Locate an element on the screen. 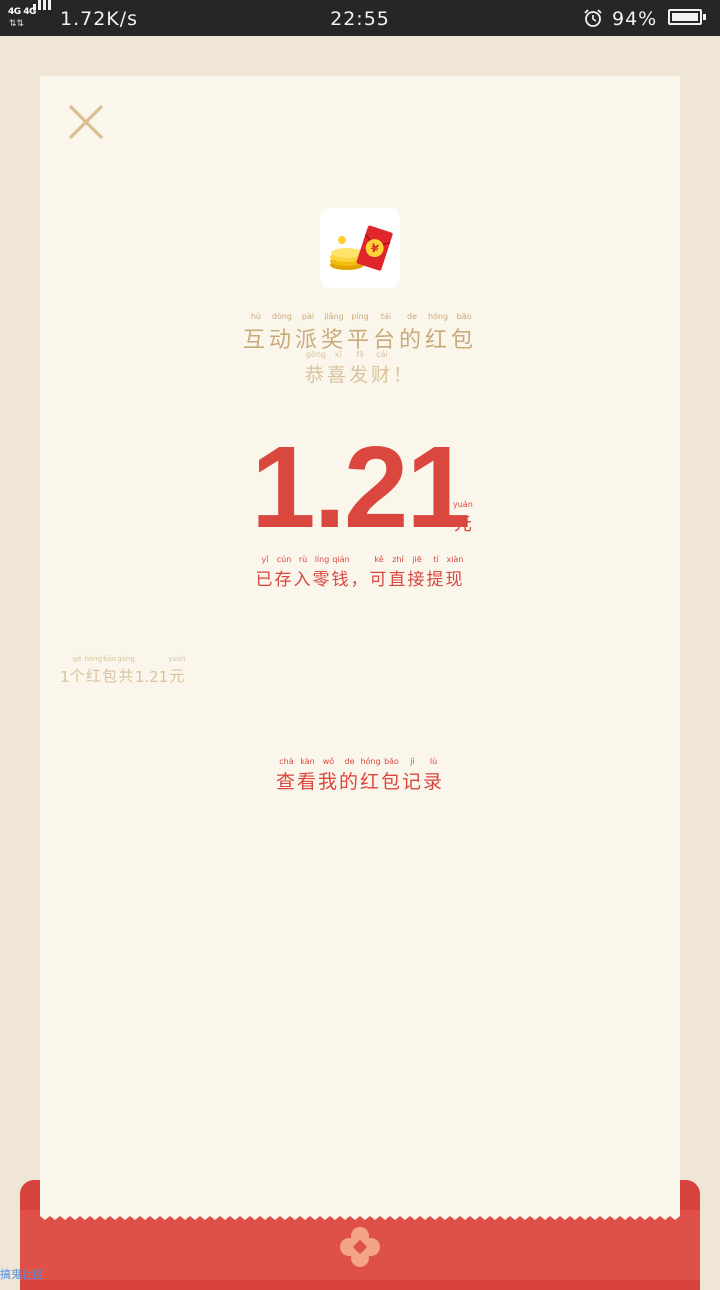 The image size is (720, 1290). subtitle-pinyin: gōng is located at coordinates (316, 354).